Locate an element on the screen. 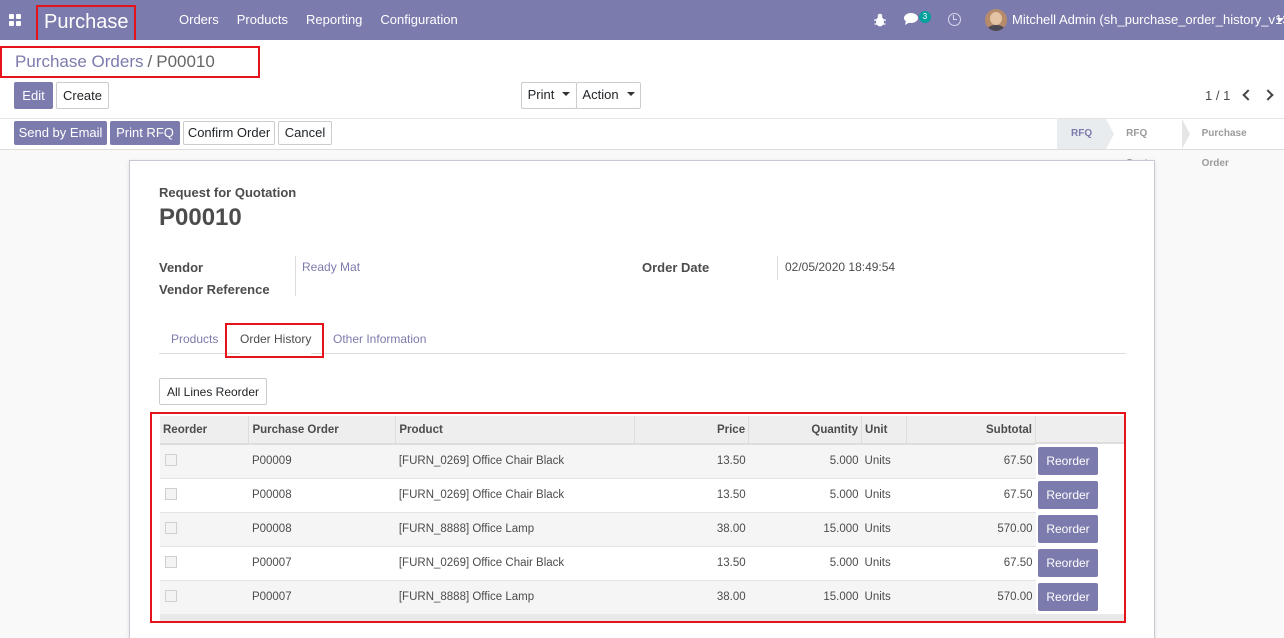 The image size is (1284, 638). col-price: Price is located at coordinates (692, 430).